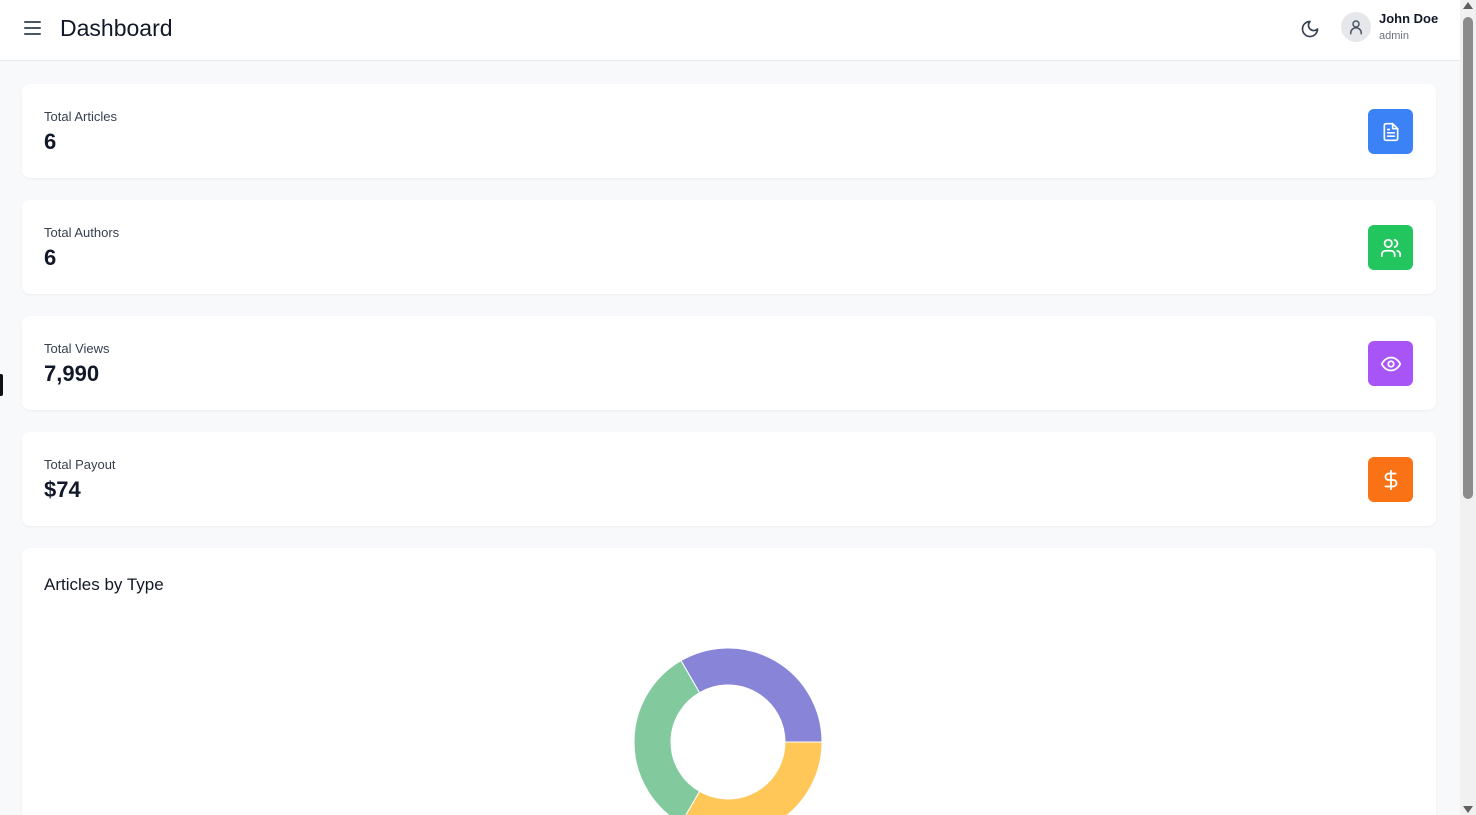  I want to click on theme-toggle-button, so click(1310, 29).